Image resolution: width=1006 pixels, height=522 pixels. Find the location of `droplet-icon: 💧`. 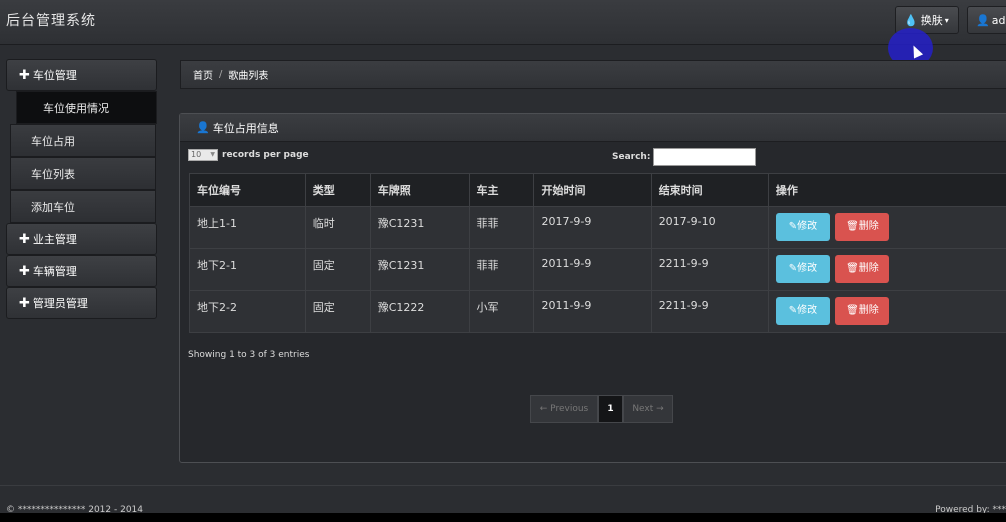

droplet-icon: 💧 is located at coordinates (911, 20).